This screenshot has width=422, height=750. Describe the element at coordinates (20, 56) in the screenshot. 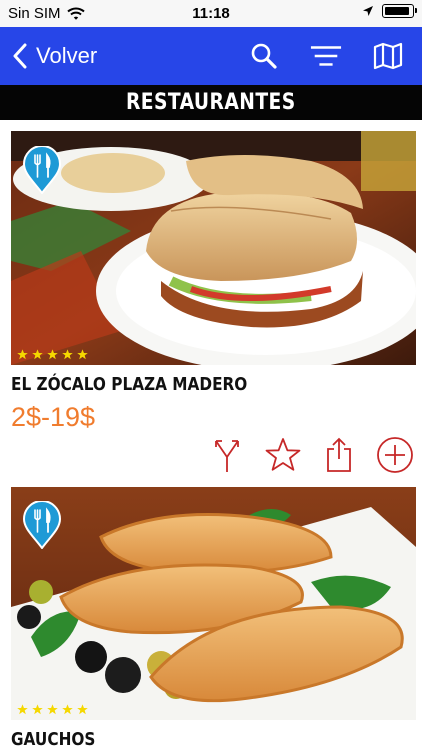

I see `chevron-left-icon` at that location.